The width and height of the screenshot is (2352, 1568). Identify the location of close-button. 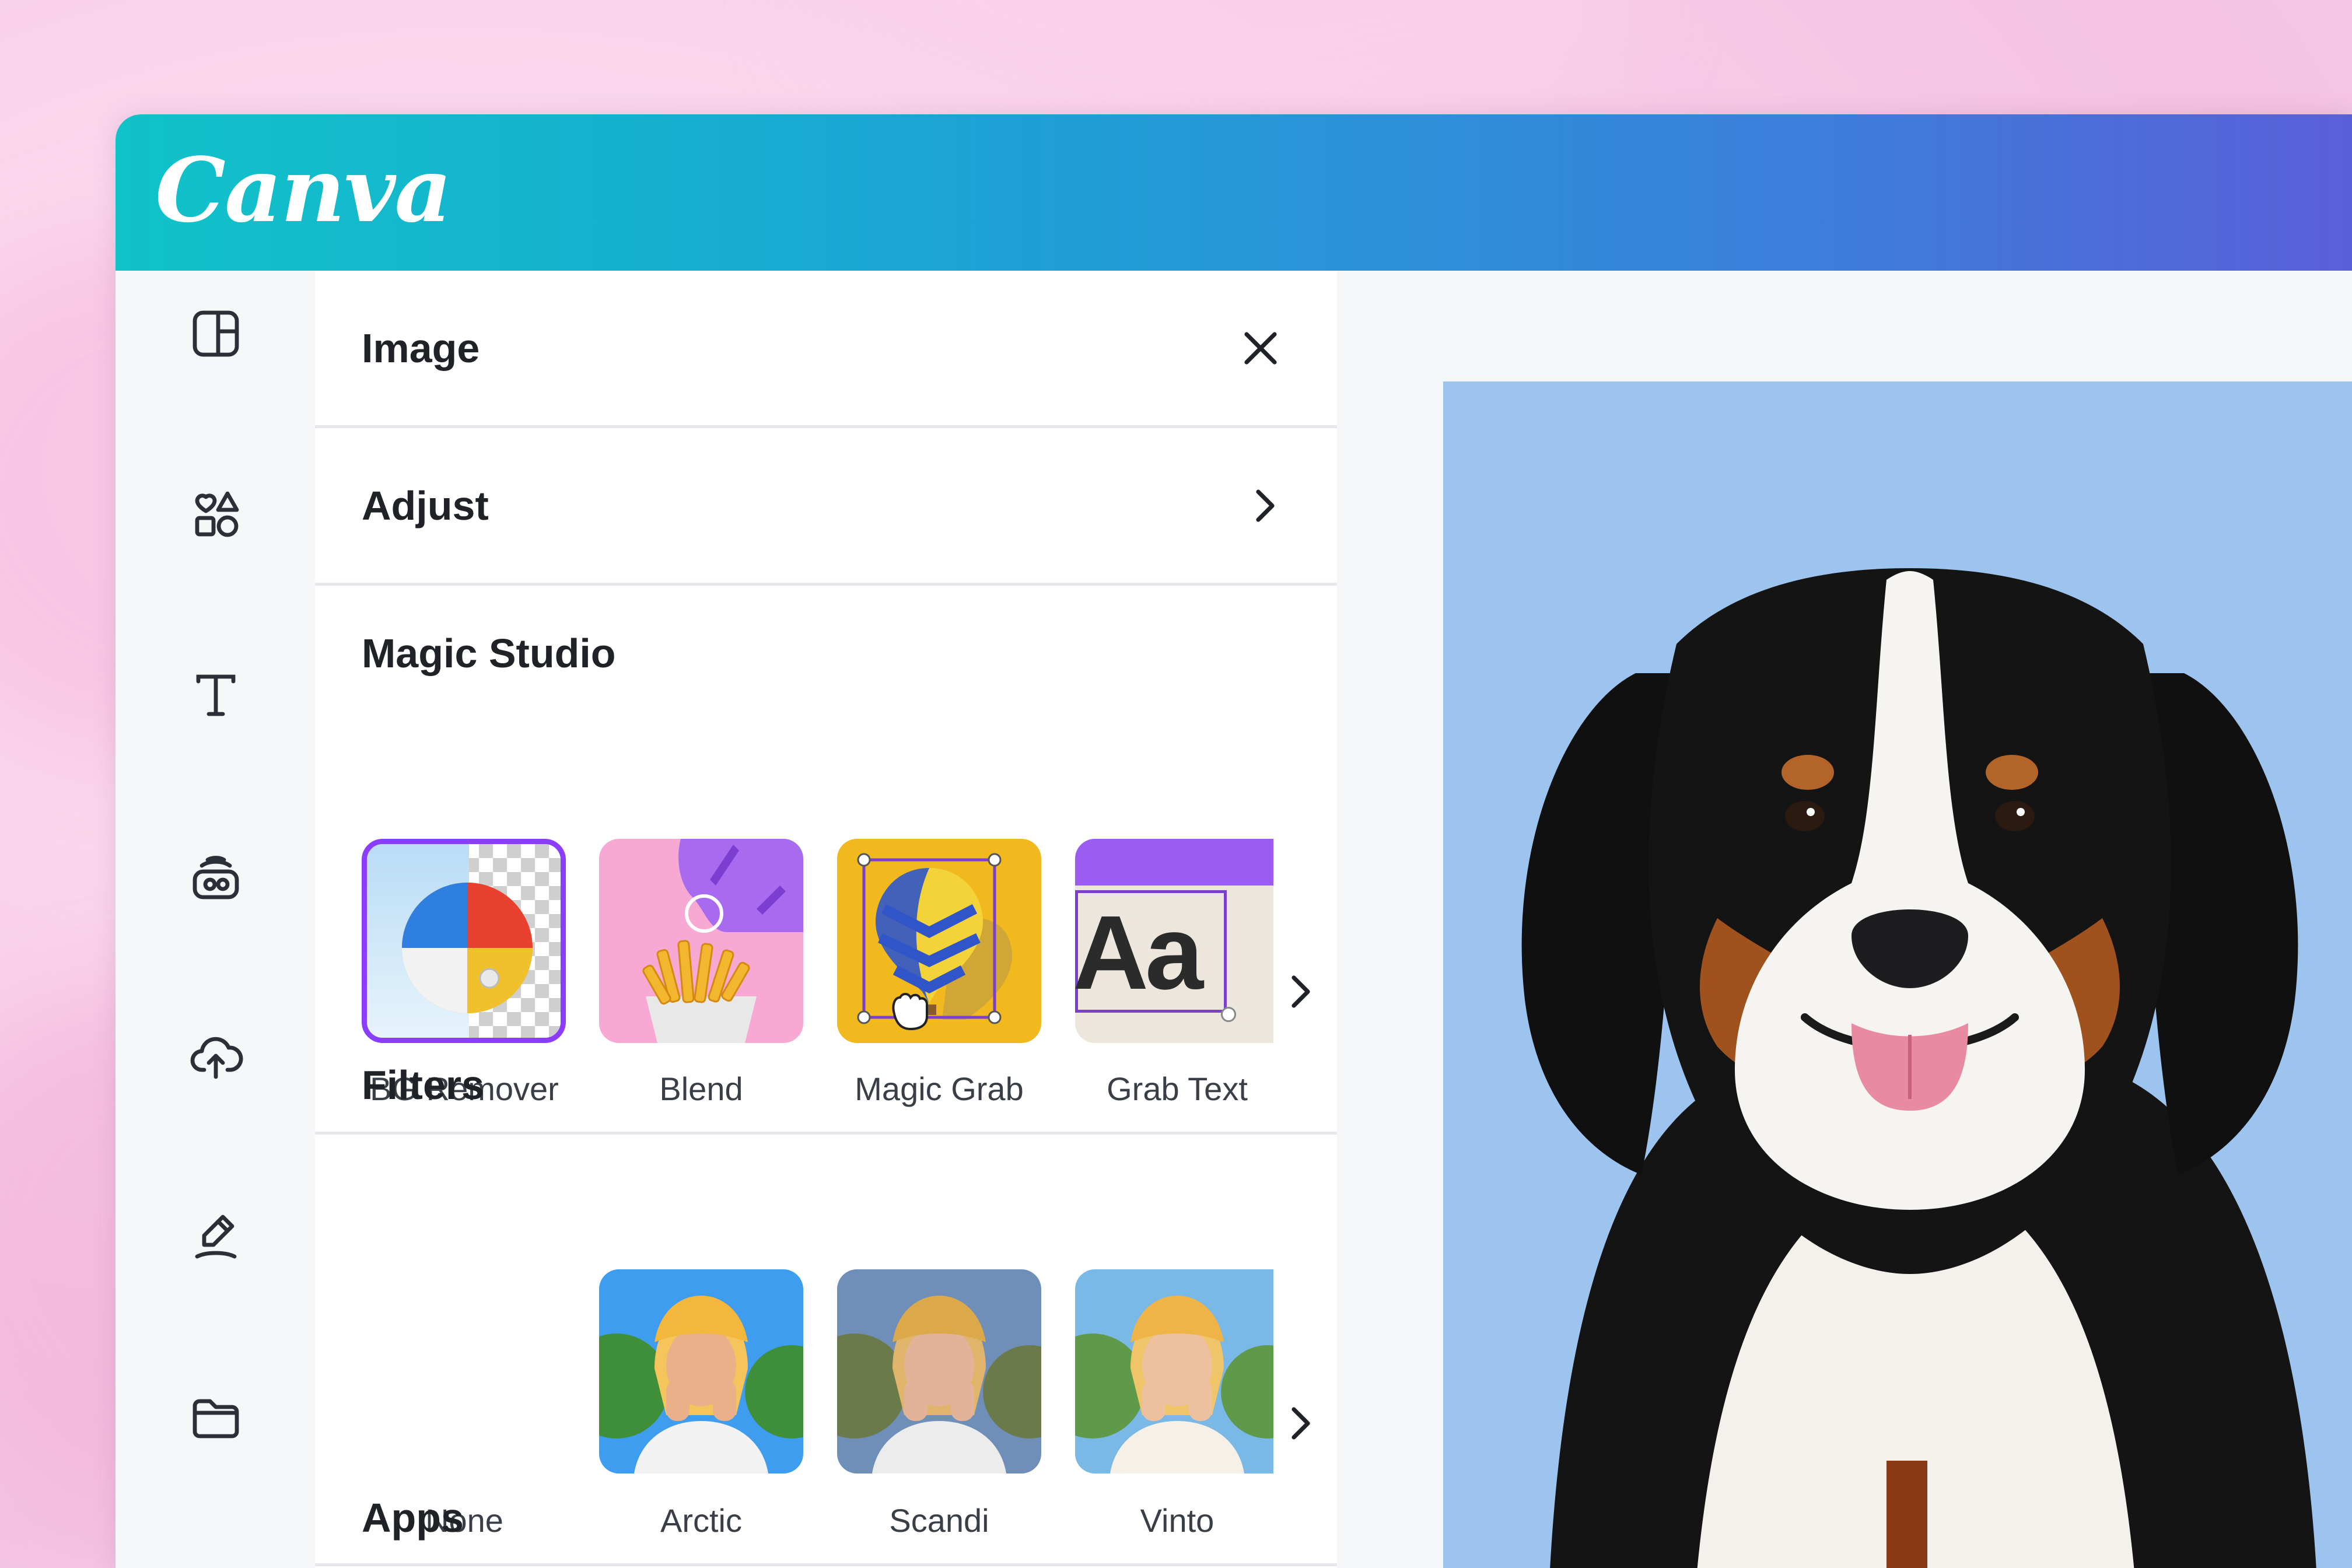
(1260, 348).